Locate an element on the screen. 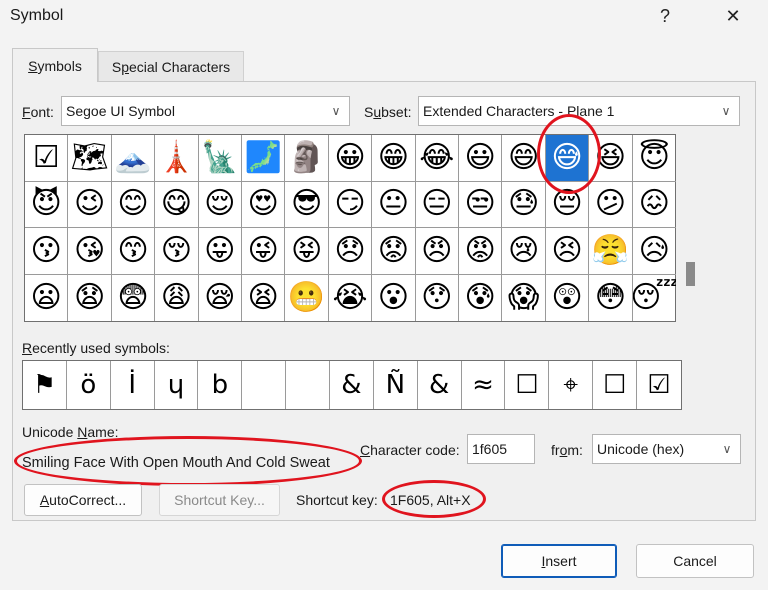  symbol-cell: 🗽 is located at coordinates (220, 158).